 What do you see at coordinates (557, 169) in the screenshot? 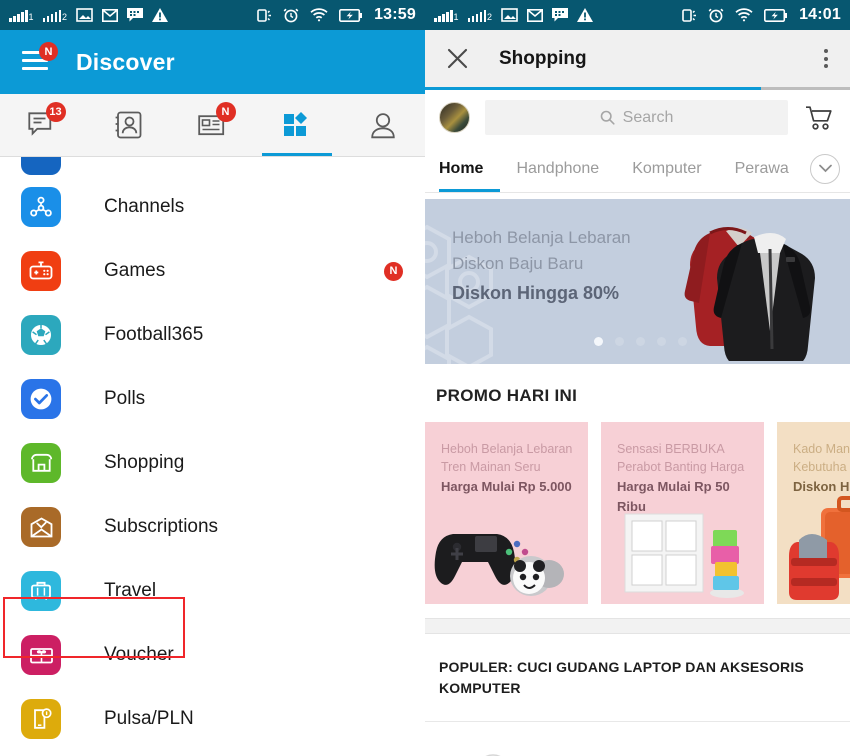
I see `tab-handphone: Handphone` at bounding box center [557, 169].